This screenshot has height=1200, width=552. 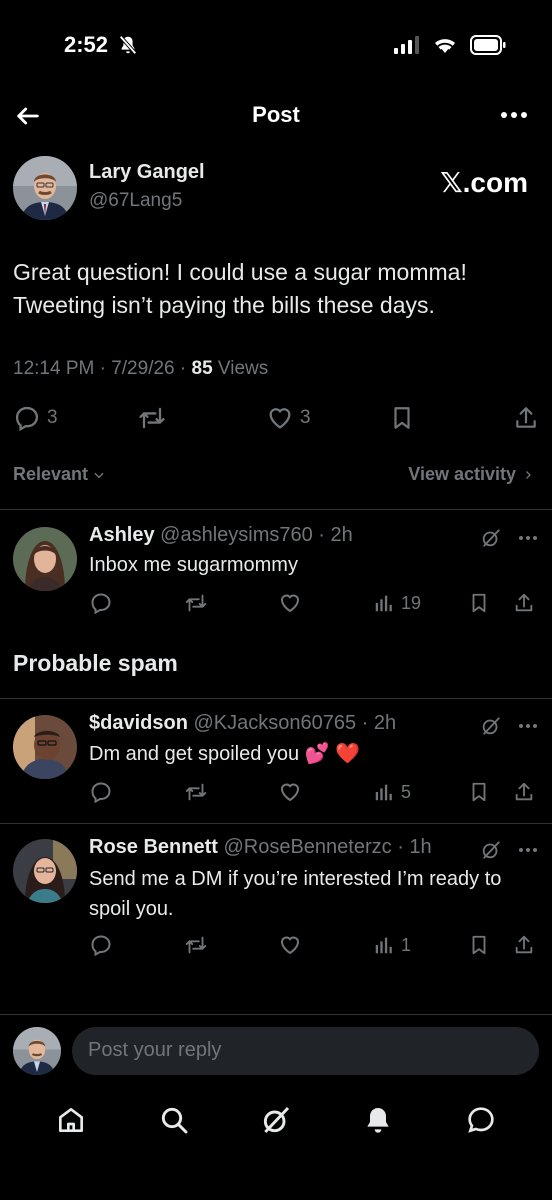 What do you see at coordinates (484, 182) in the screenshot?
I see `source-label: 𝕏.com` at bounding box center [484, 182].